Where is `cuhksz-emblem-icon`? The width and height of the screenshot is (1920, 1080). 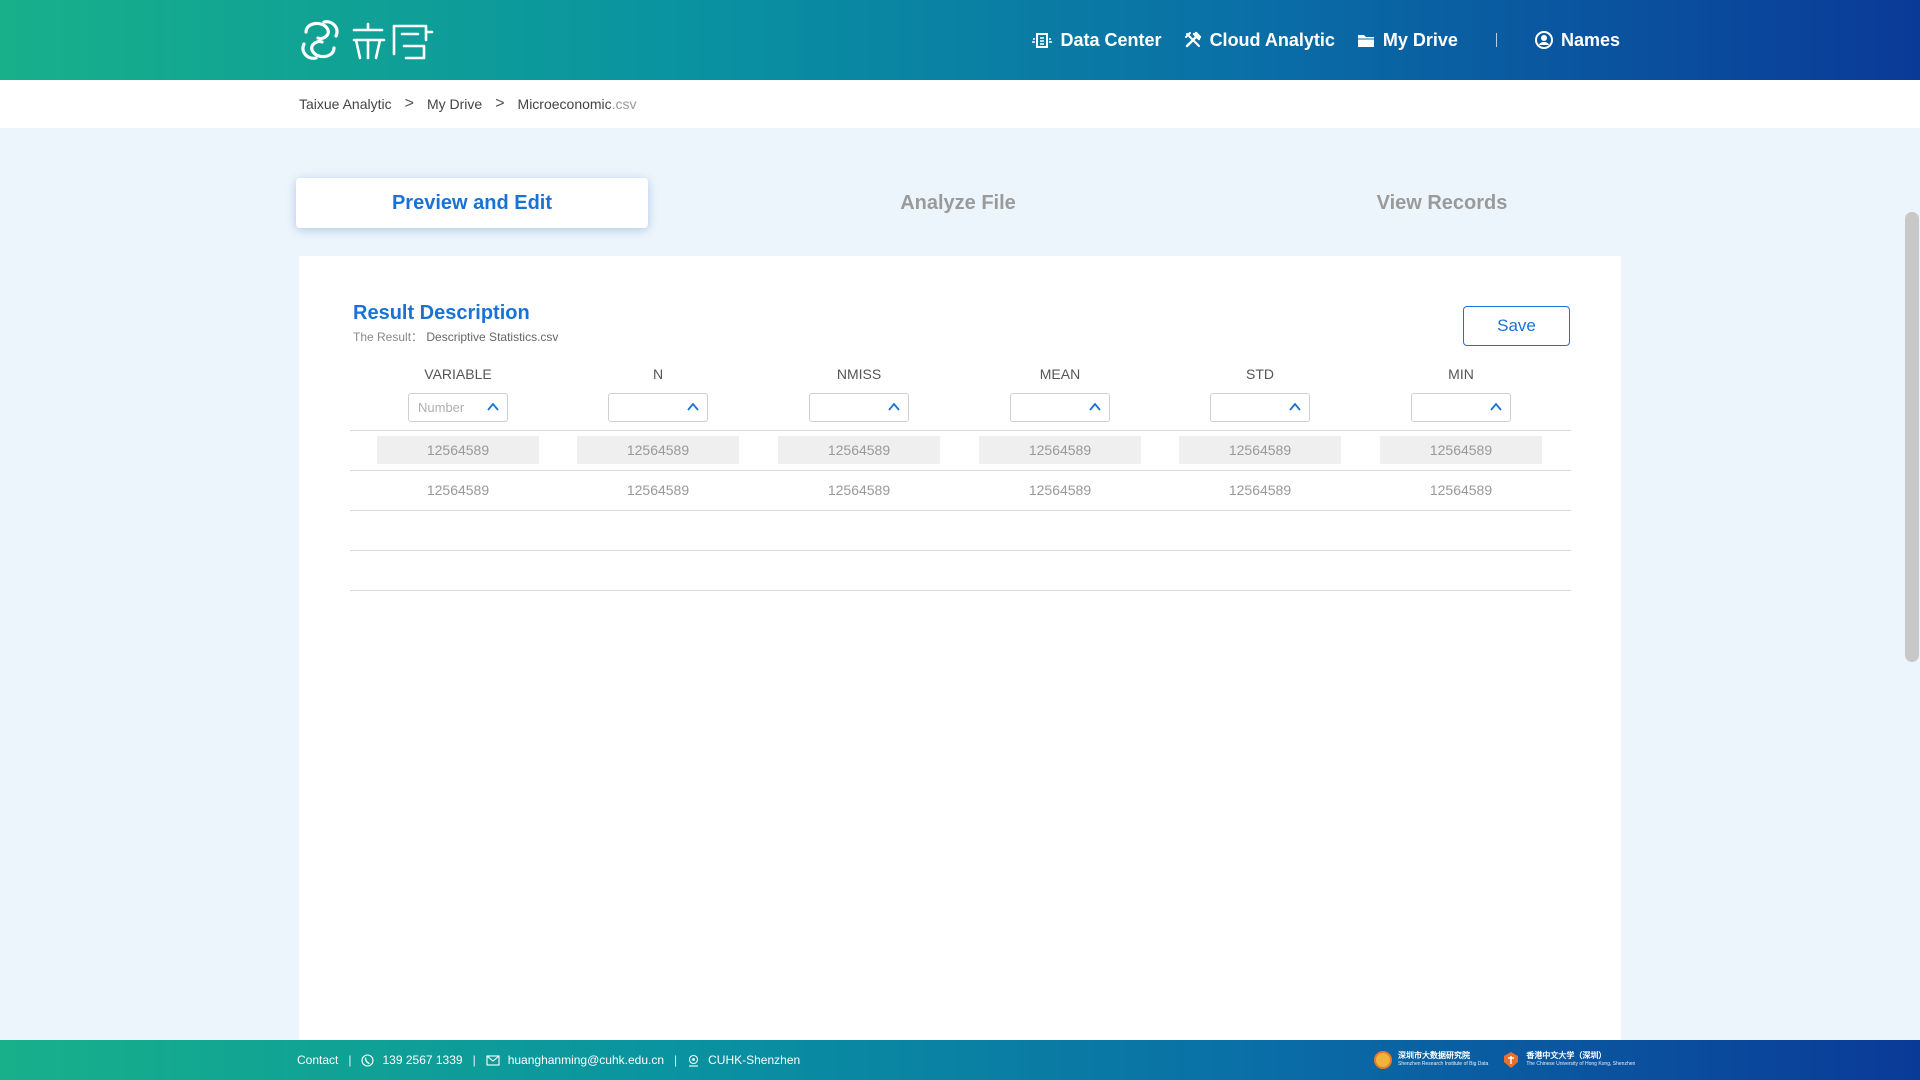 cuhksz-emblem-icon is located at coordinates (1511, 1060).